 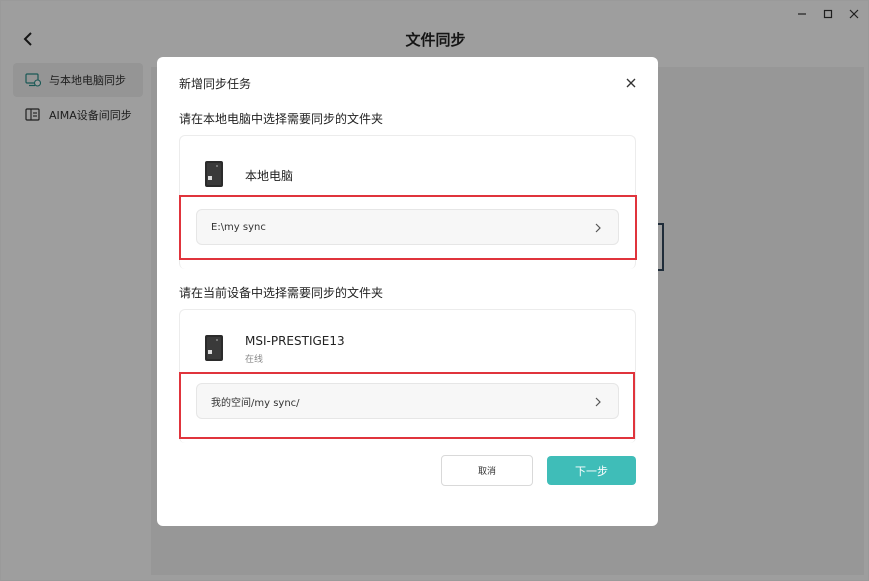 I want to click on device-section-label: 请在当前设备中选择需要同步的文件夹, so click(x=281, y=293).